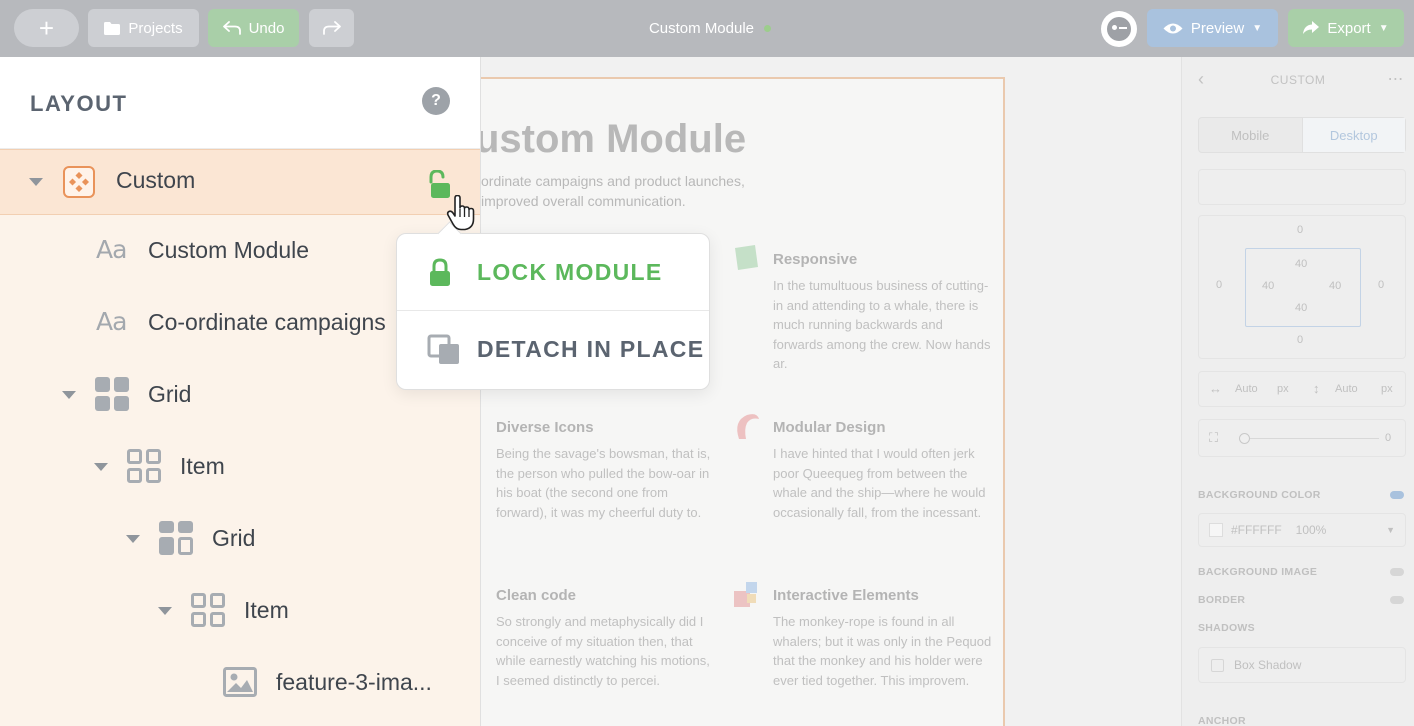  What do you see at coordinates (1256, 530) in the screenshot?
I see `background-color-value: #FFFFFF` at bounding box center [1256, 530].